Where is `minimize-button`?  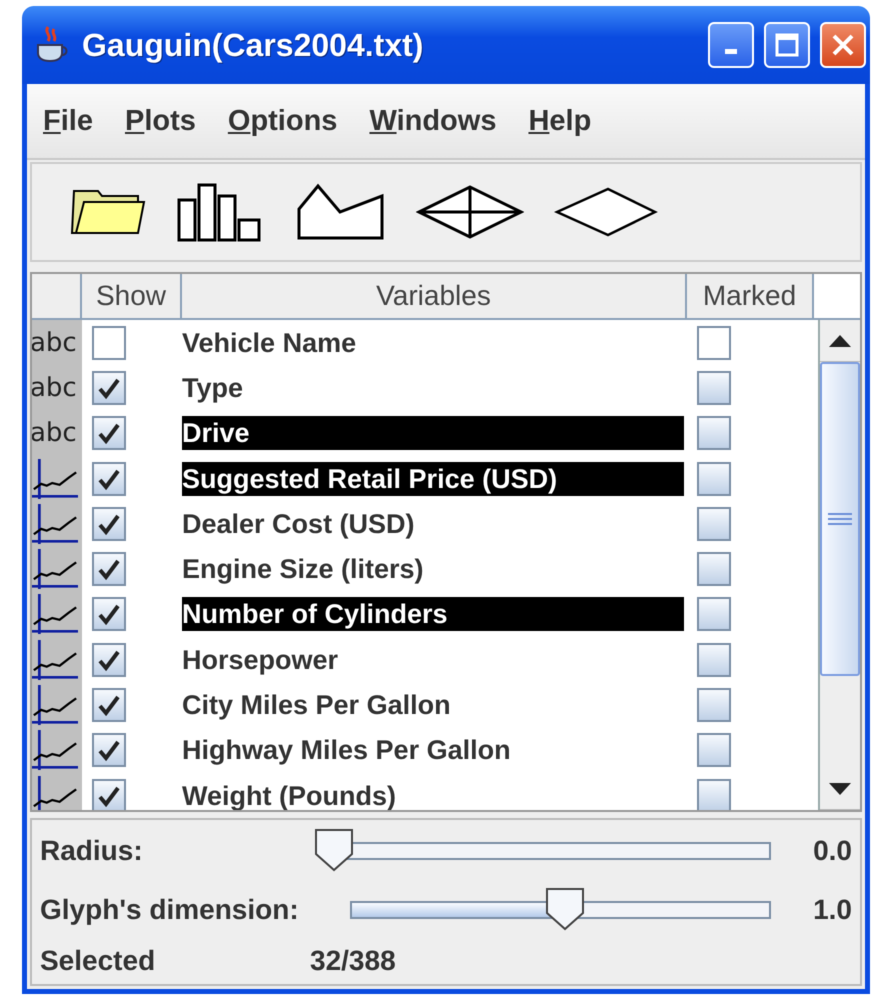 minimize-button is located at coordinates (731, 45).